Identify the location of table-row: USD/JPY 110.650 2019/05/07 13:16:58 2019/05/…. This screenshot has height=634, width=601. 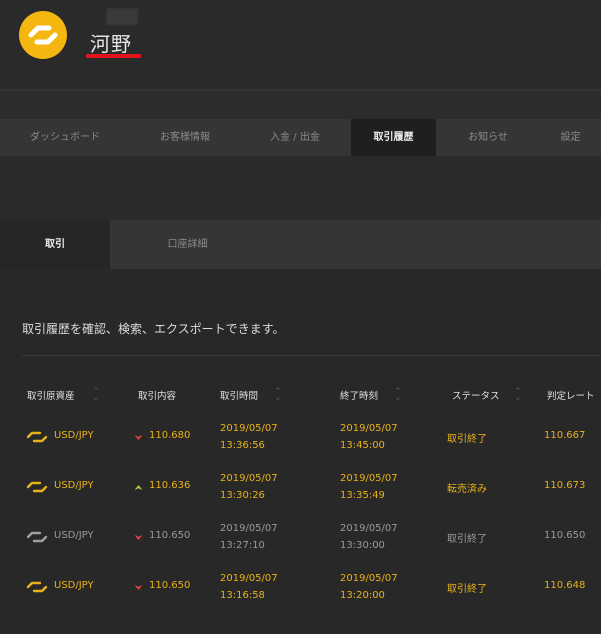
(300, 595).